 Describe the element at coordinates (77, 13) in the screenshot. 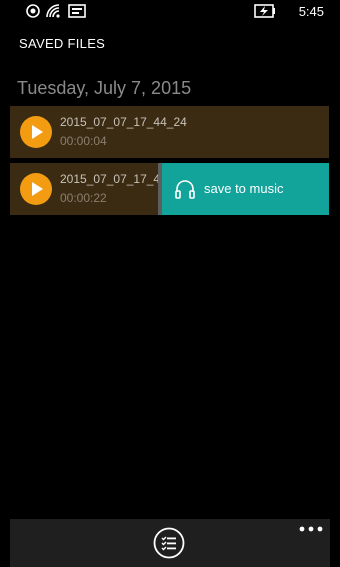

I see `message-icon` at that location.